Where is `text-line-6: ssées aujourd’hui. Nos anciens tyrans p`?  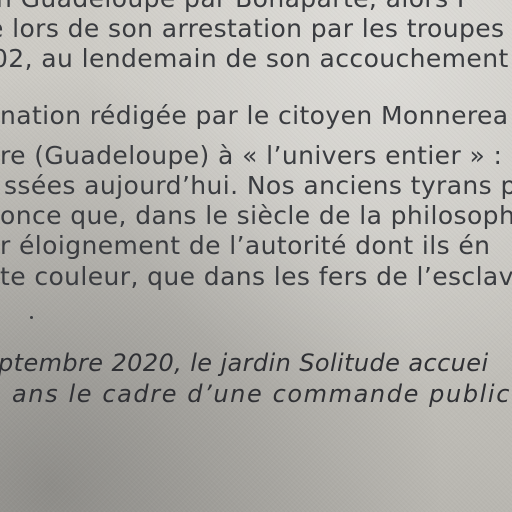
text-line-6: ssées aujourd’hui. Nos anciens tyrans p is located at coordinates (258, 185).